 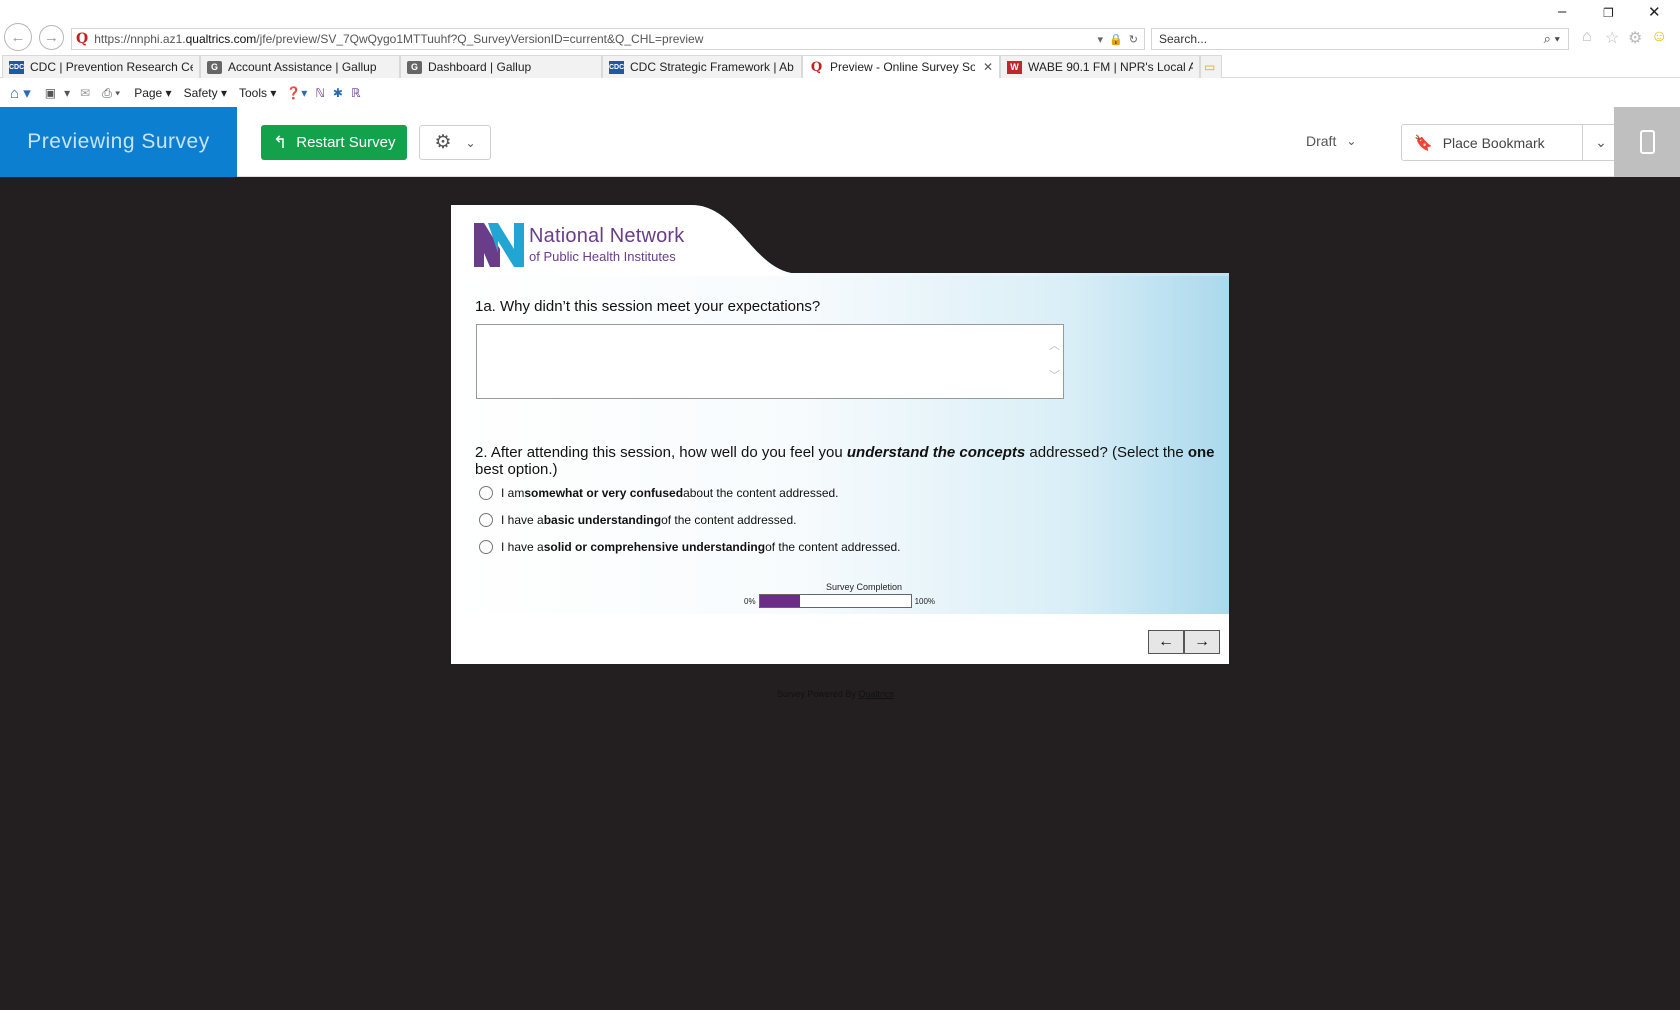 I want to click on mobile-phone-icon, so click(x=1647, y=142).